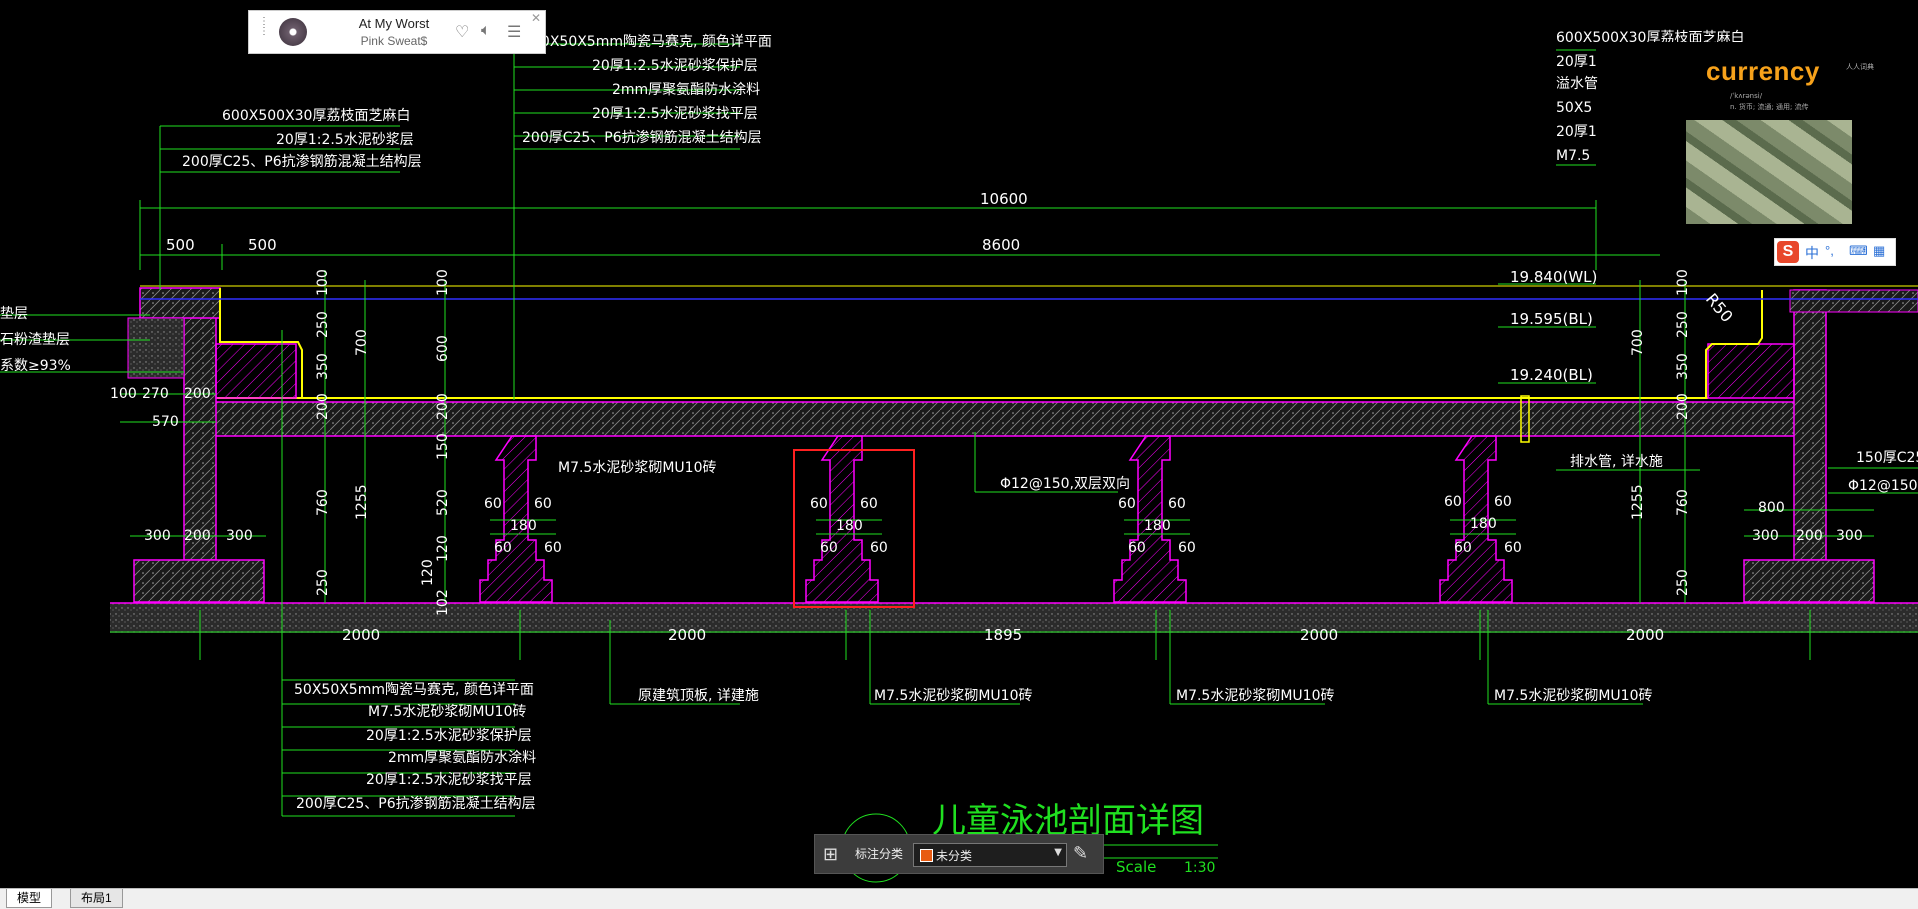 The width and height of the screenshot is (1918, 909). I want to click on top-right-callout-4: 50X5, so click(1574, 108).